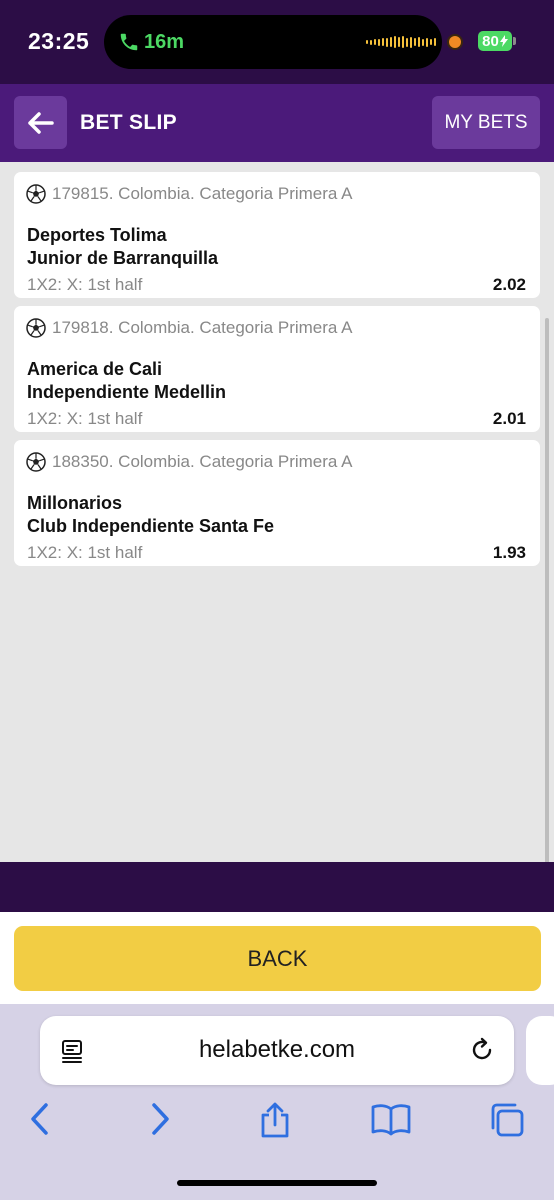  I want to click on event-header: 188350. Colombia. Categoria Primera A, so click(189, 462).